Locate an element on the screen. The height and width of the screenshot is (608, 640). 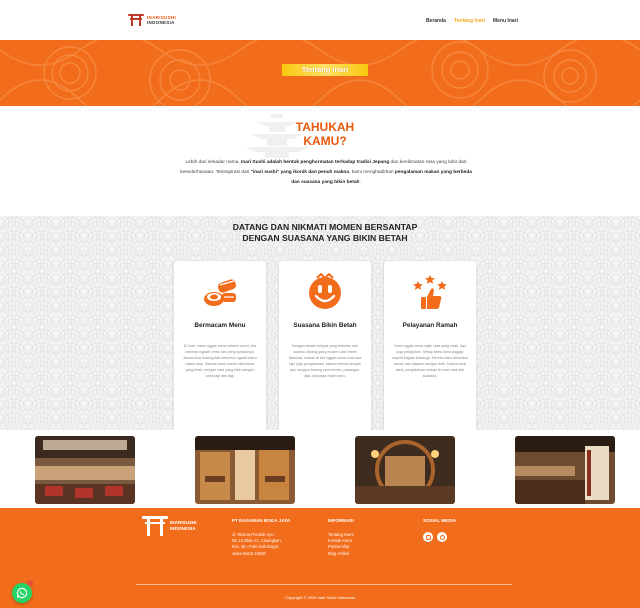
footer-social: SOSIAL MEDIA is located at coordinates (439, 530).